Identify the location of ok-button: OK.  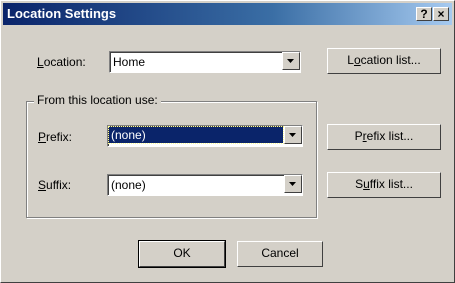
(182, 254).